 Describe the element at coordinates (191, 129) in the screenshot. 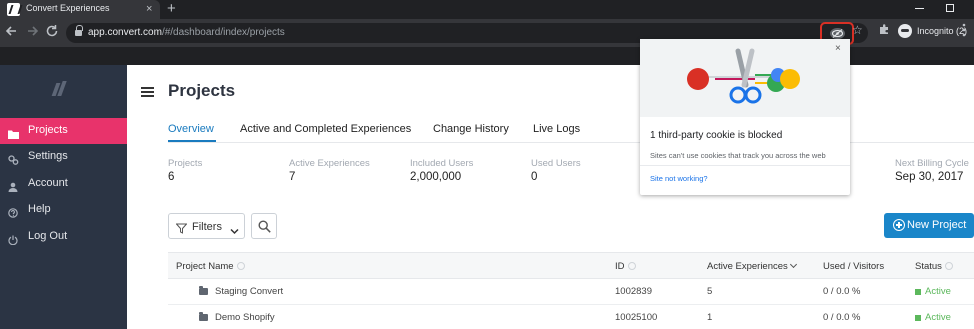

I see `tab-overview: Overview` at that location.